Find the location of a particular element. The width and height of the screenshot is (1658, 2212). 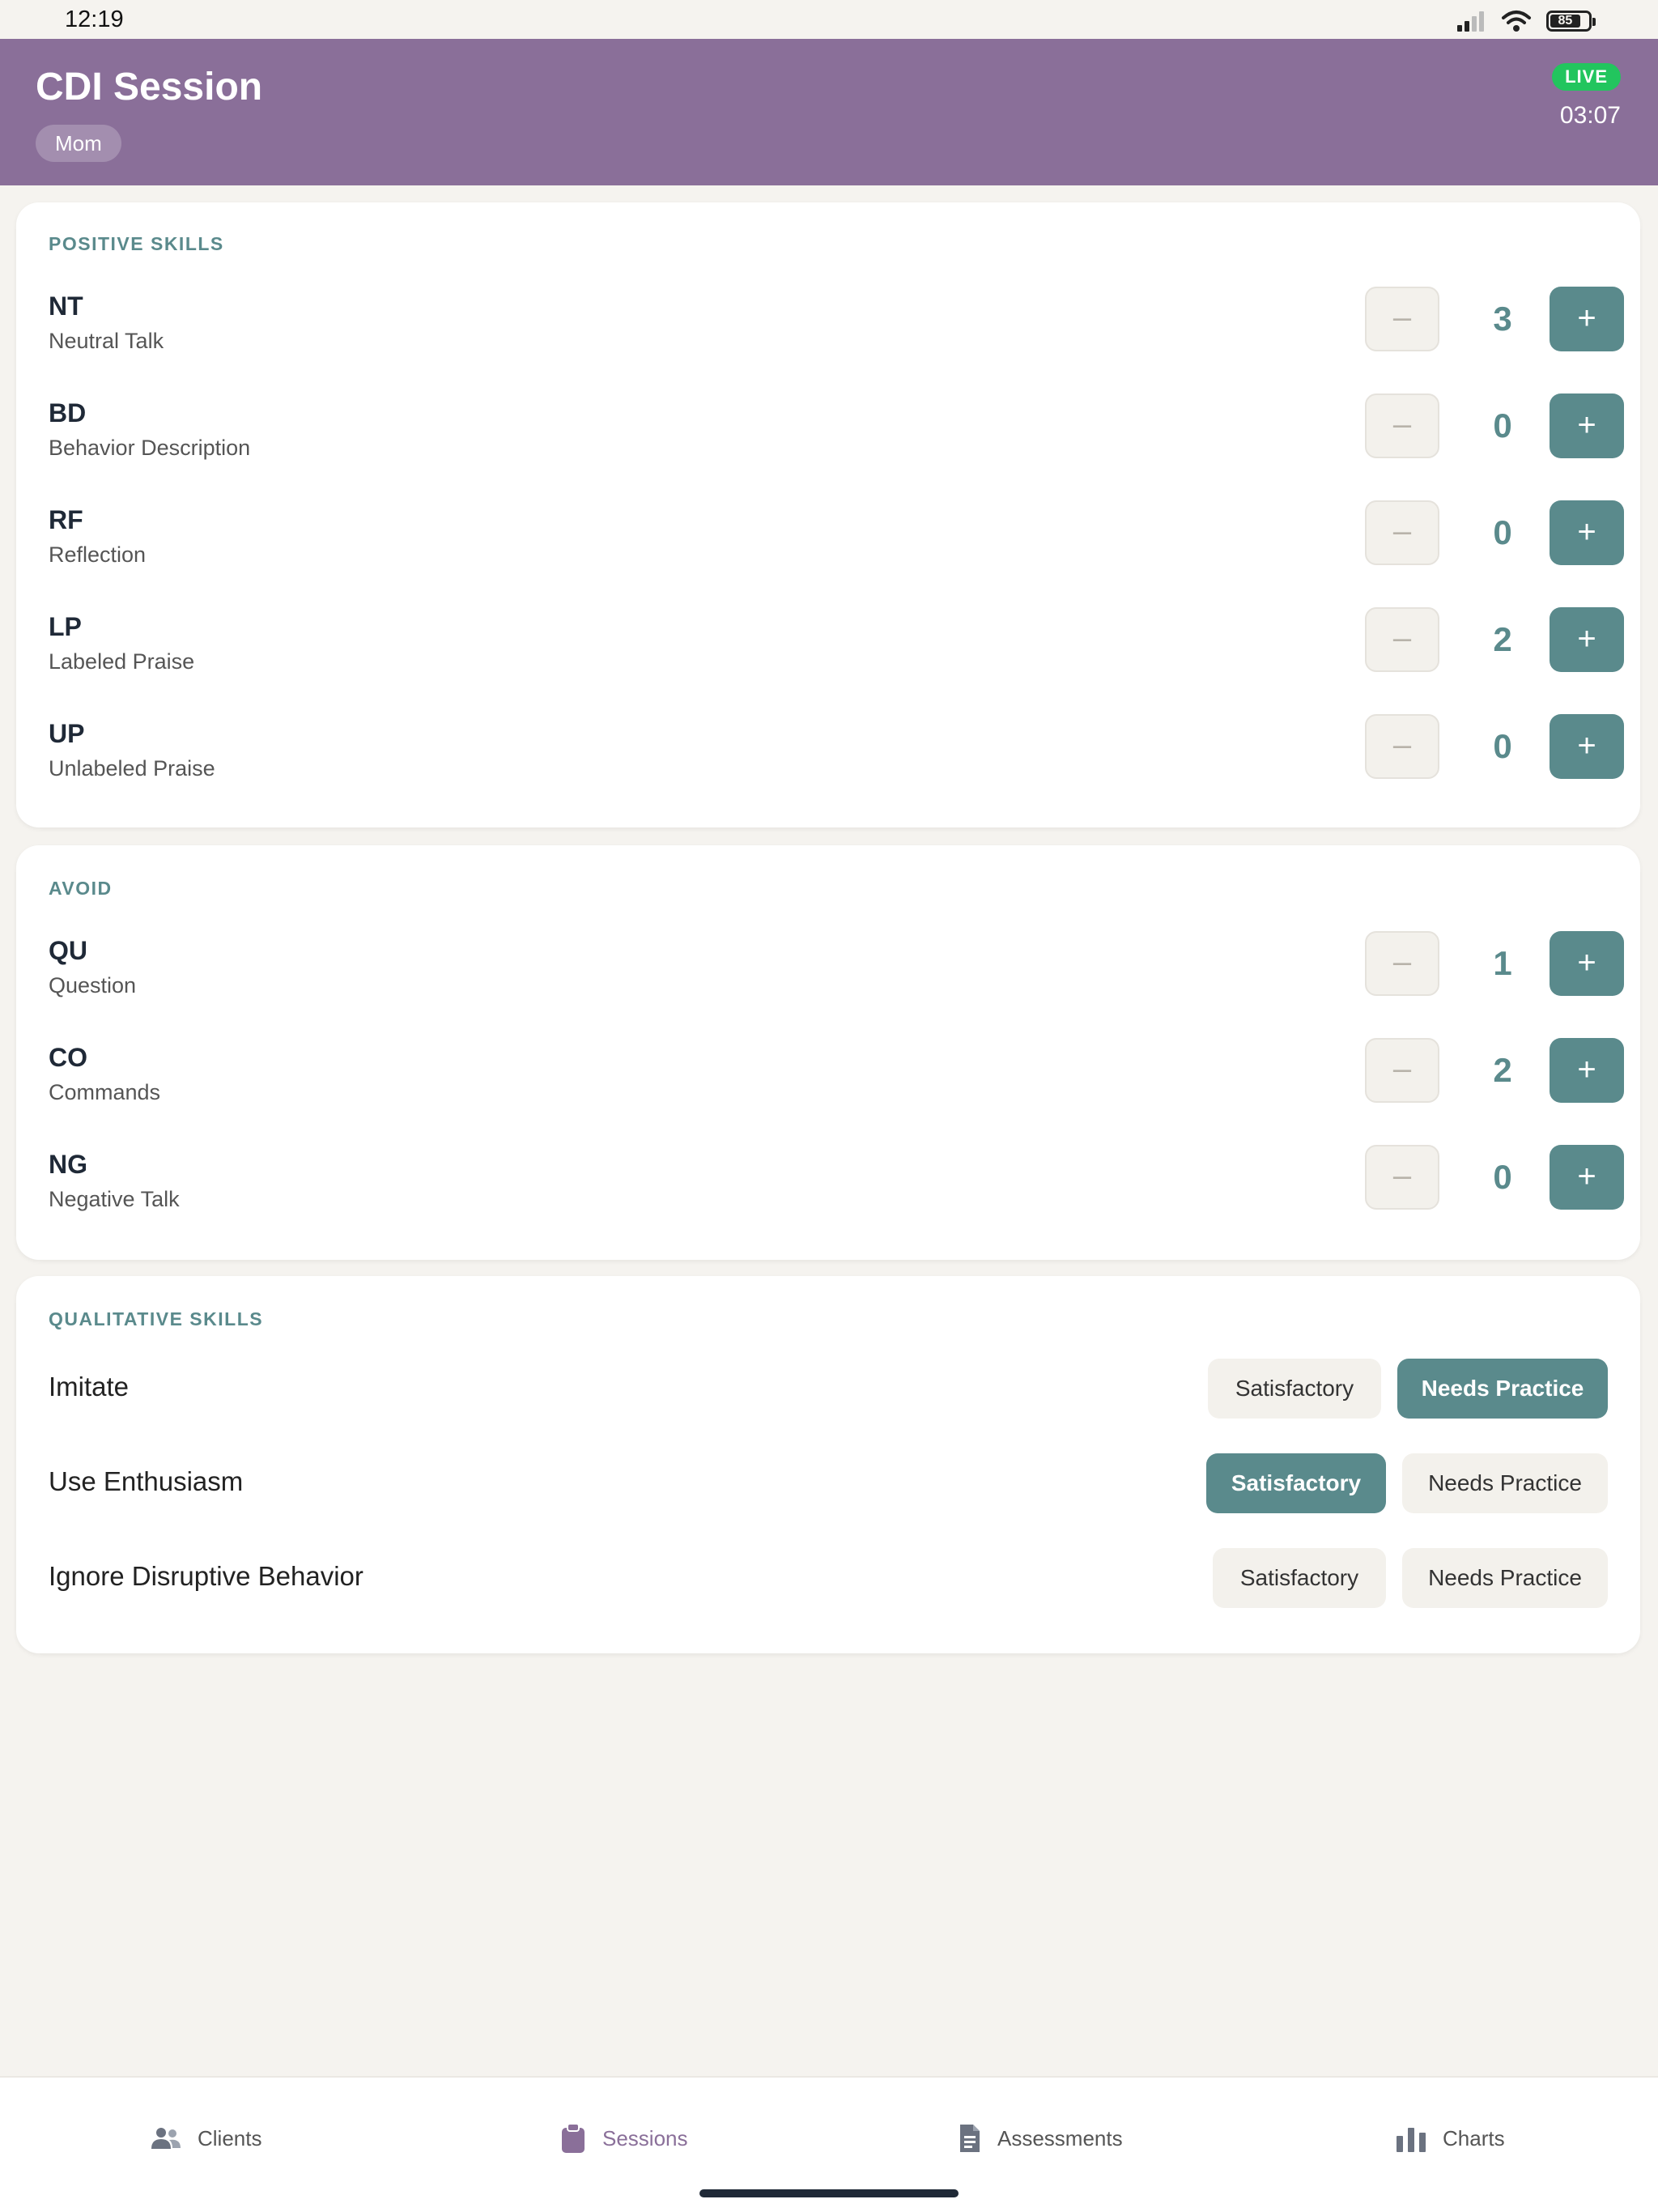

people-icon is located at coordinates (166, 2138).